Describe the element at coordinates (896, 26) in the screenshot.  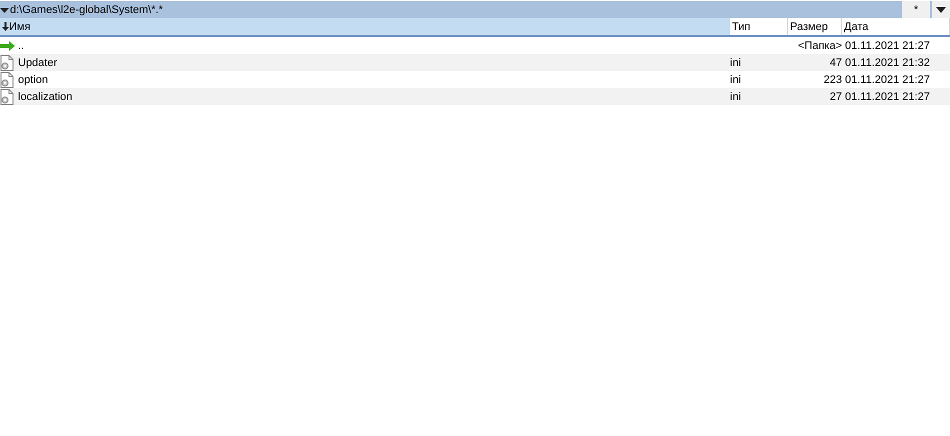
I see `column-header: Дата` at that location.